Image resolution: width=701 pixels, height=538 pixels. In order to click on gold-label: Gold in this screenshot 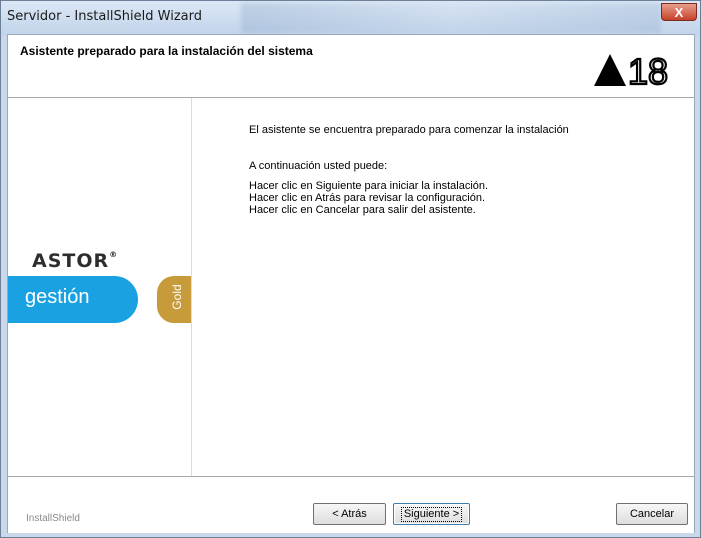, I will do `click(177, 297)`.